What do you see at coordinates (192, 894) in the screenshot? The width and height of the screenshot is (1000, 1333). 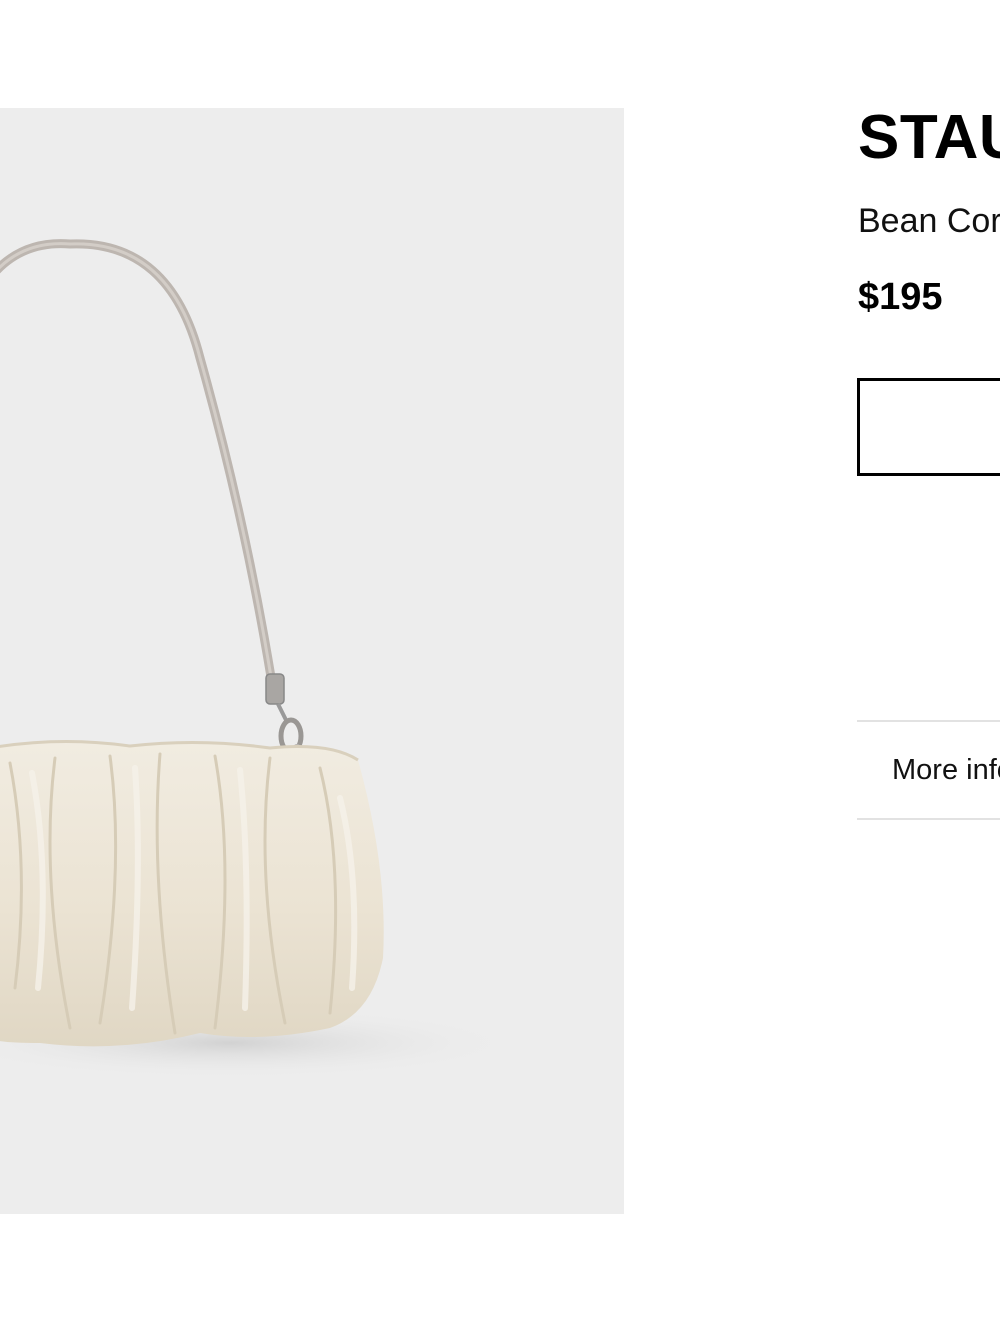 I see `bag-body` at bounding box center [192, 894].